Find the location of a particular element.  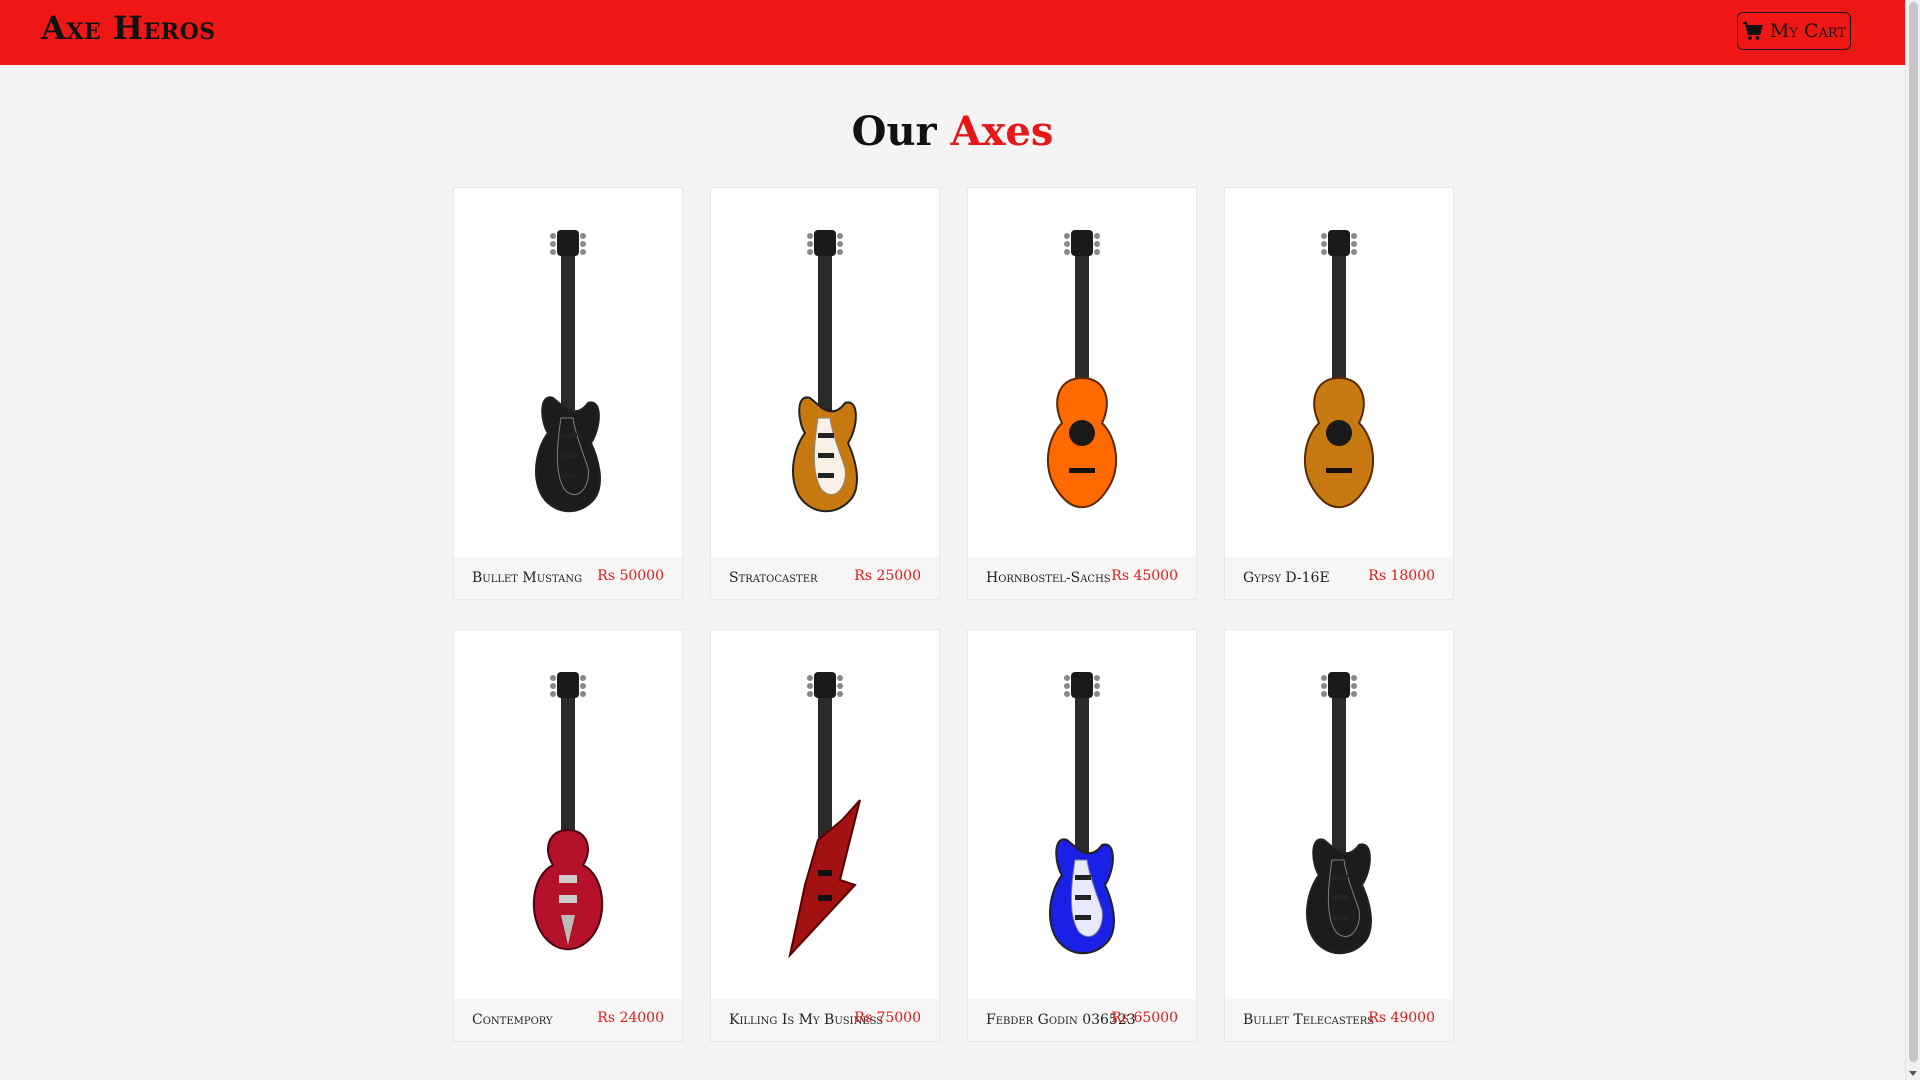

scroll-down-arrow-icon is located at coordinates (1913, 1073).